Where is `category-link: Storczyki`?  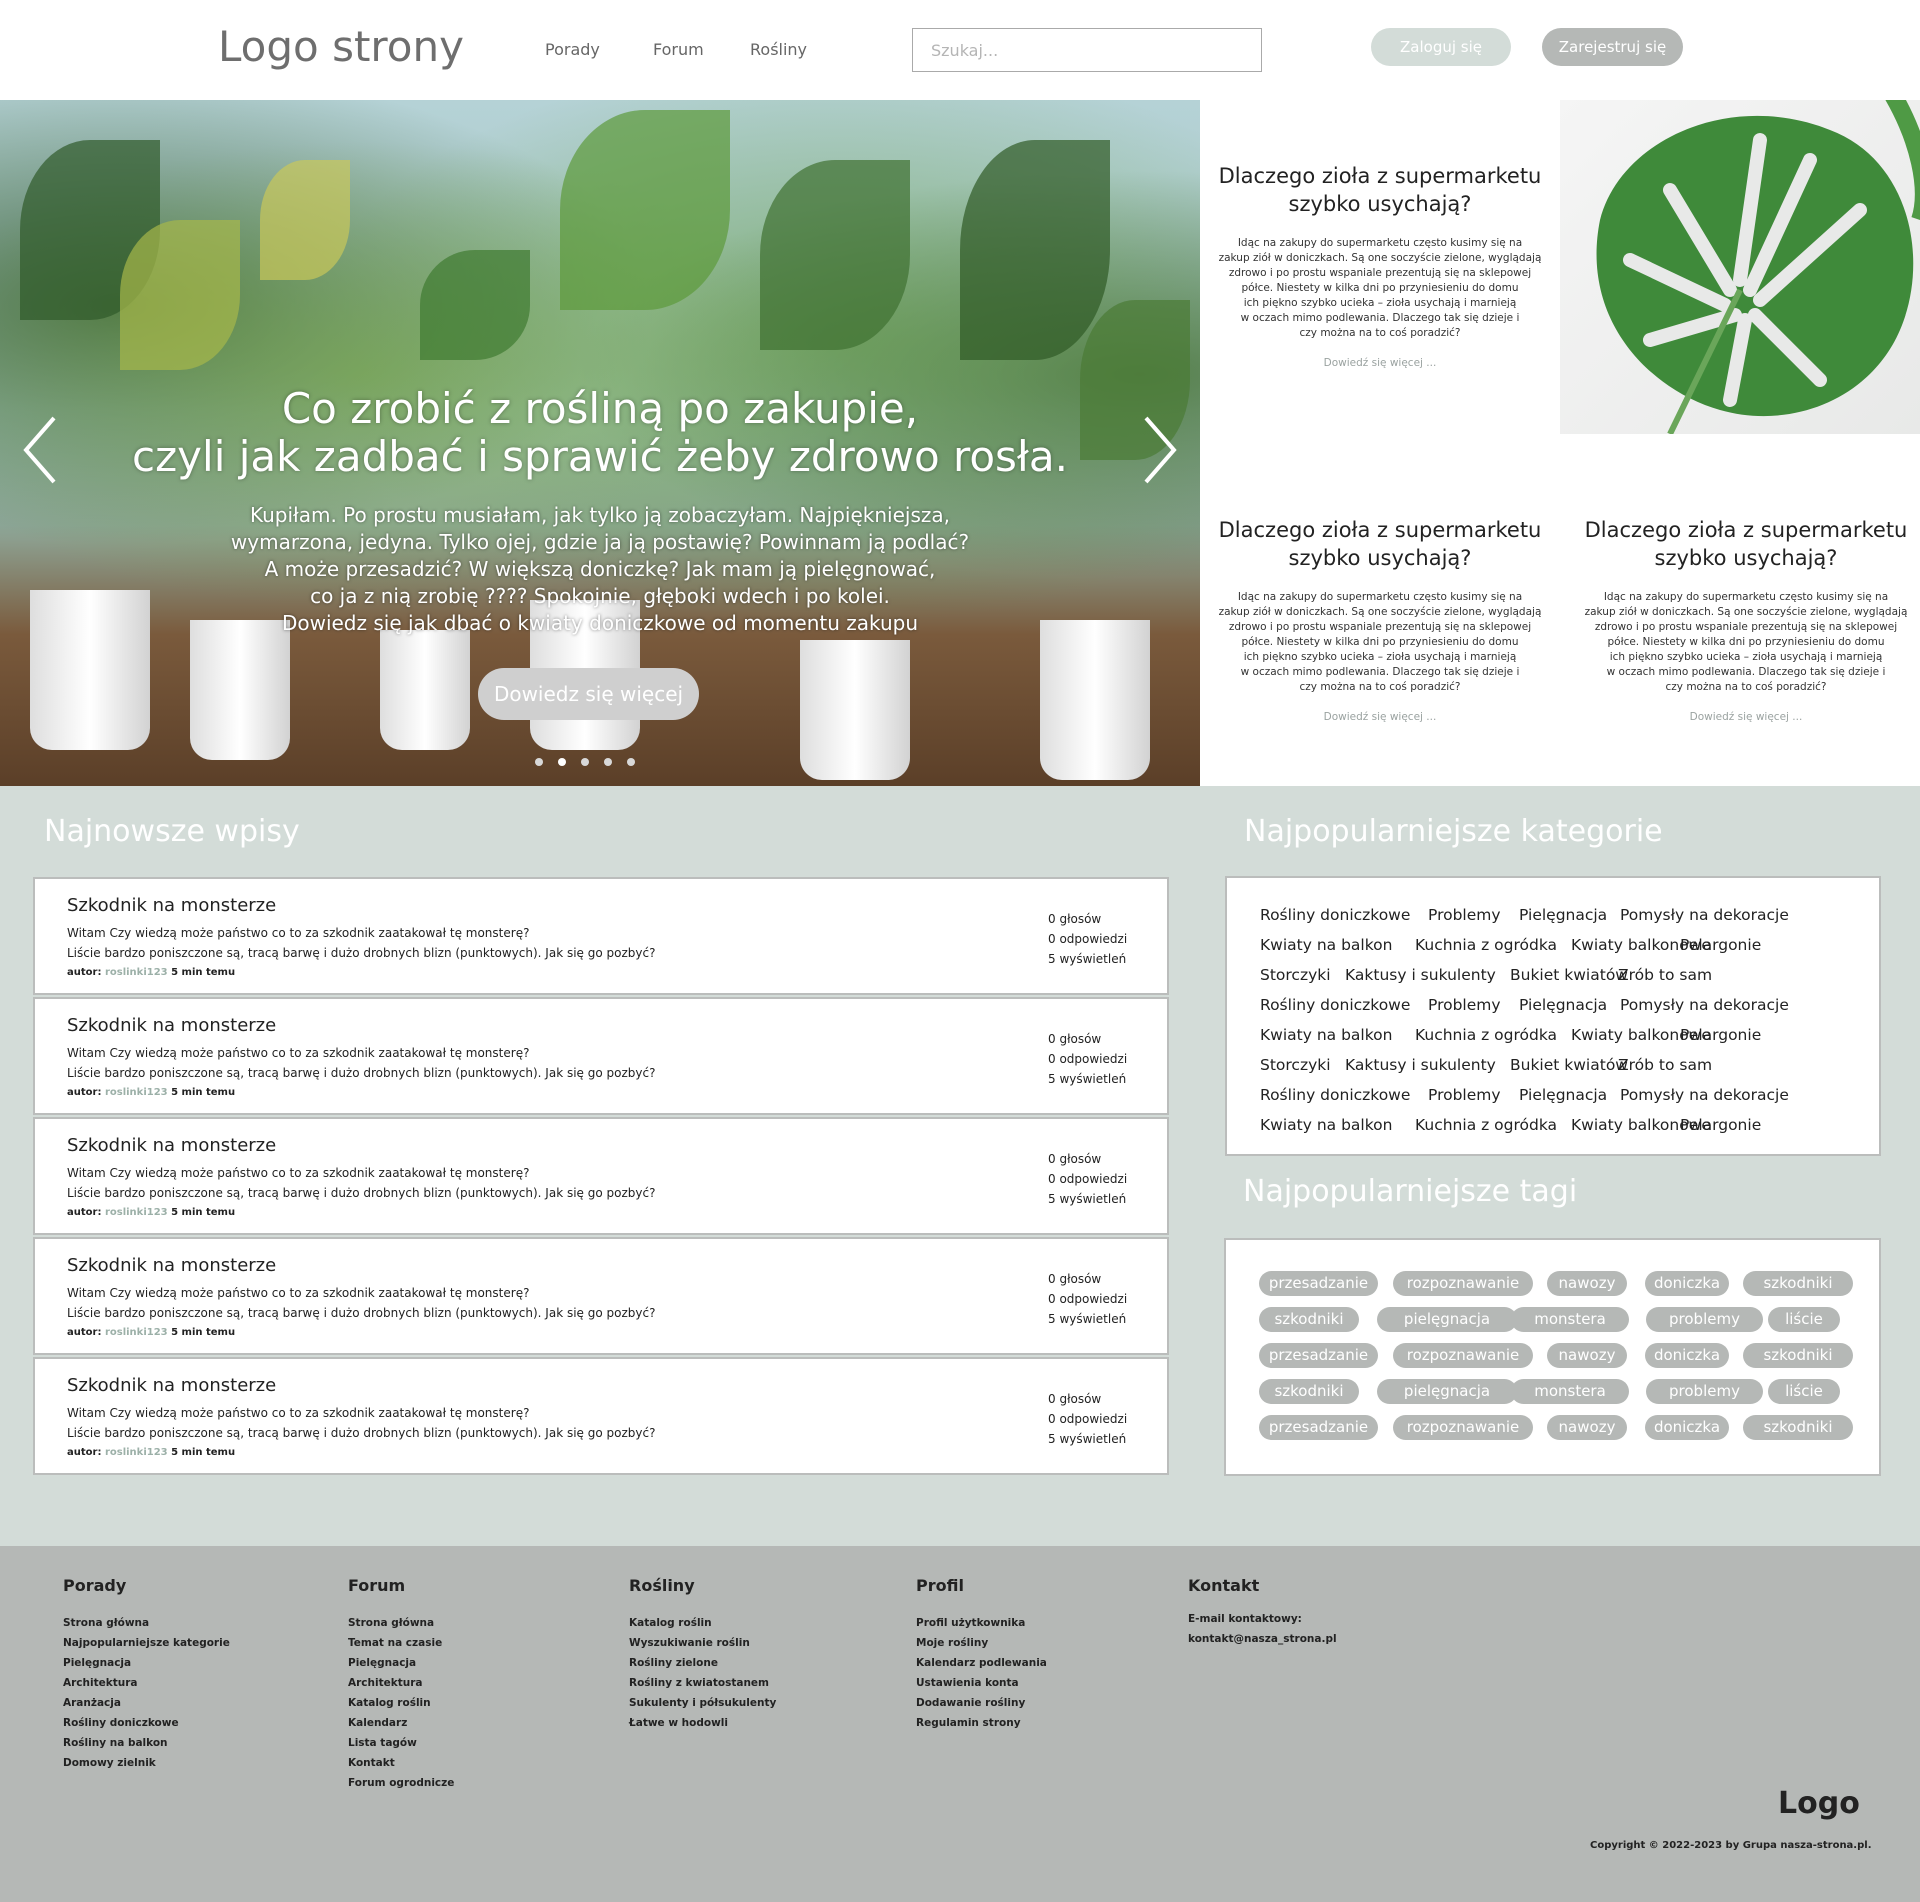
category-link: Storczyki is located at coordinates (1295, 1065).